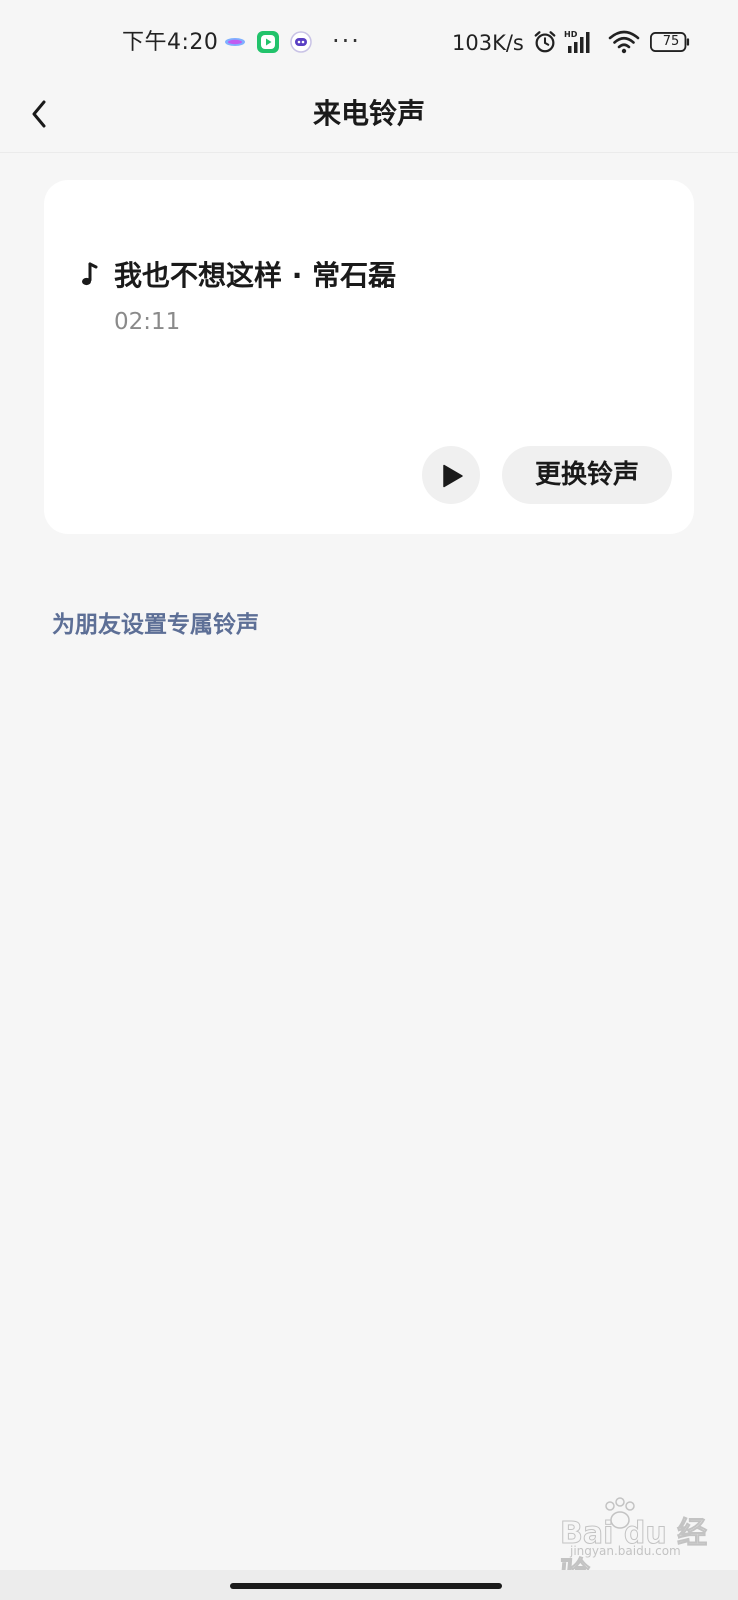 The image size is (738, 1600). I want to click on astronaut-app-icon, so click(301, 42).